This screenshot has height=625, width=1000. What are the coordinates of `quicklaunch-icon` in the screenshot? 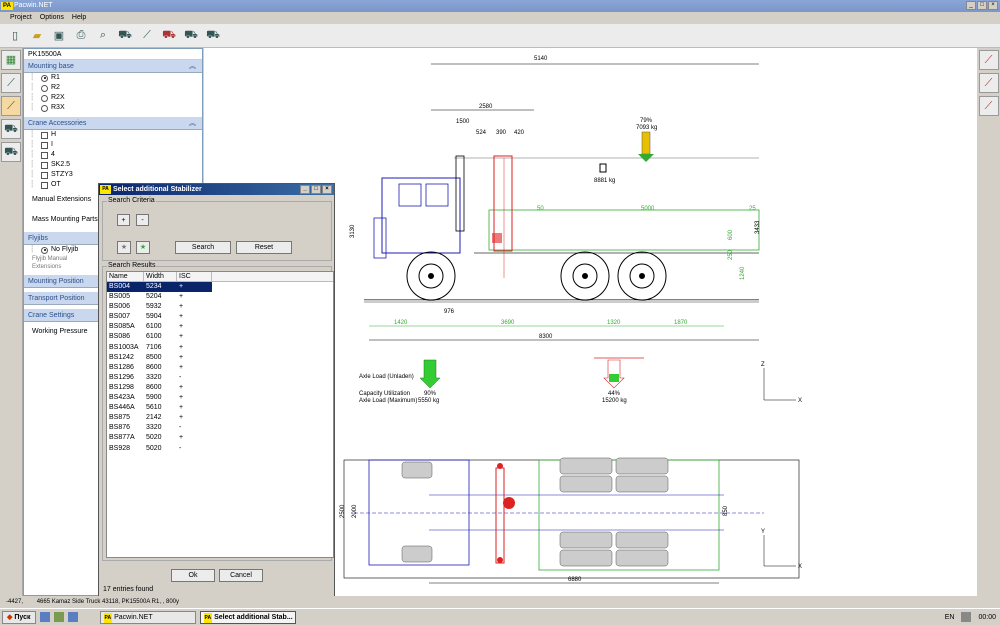 It's located at (44, 617).